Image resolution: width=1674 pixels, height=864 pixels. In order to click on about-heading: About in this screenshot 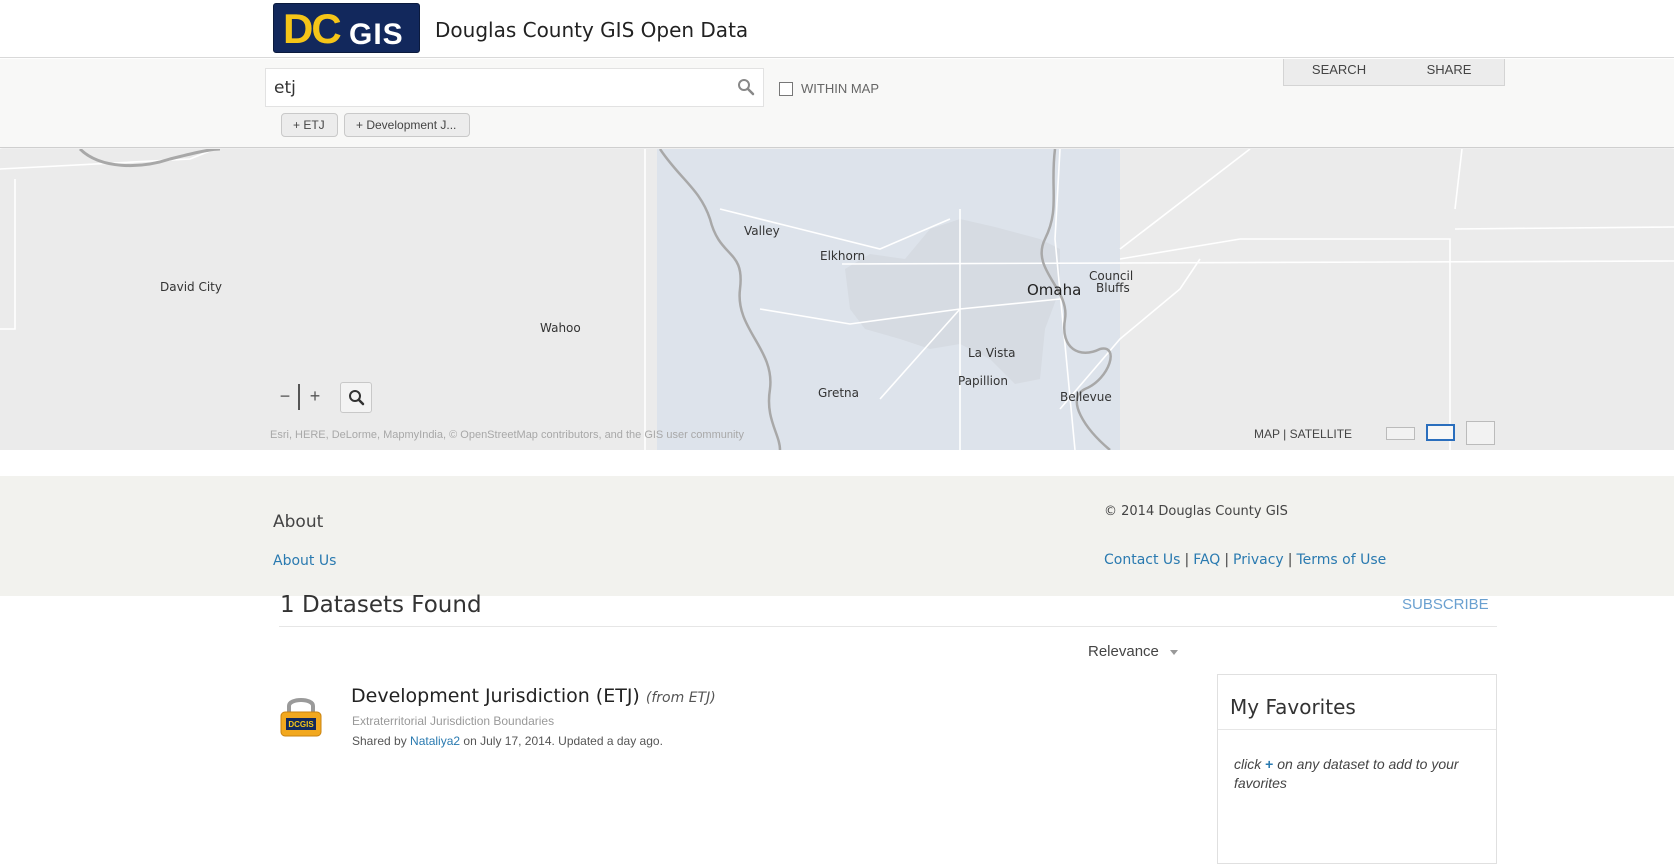, I will do `click(298, 522)`.